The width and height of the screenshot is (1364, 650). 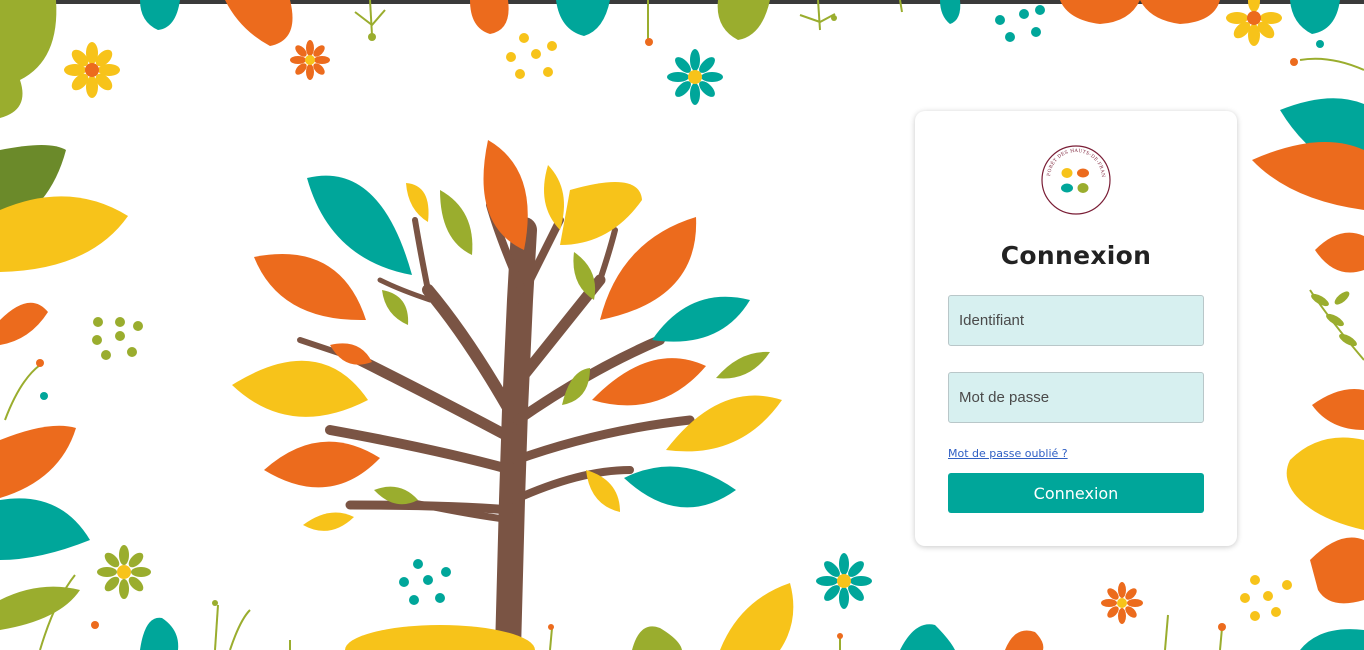 What do you see at coordinates (752, 52) in the screenshot?
I see `top-decorations` at bounding box center [752, 52].